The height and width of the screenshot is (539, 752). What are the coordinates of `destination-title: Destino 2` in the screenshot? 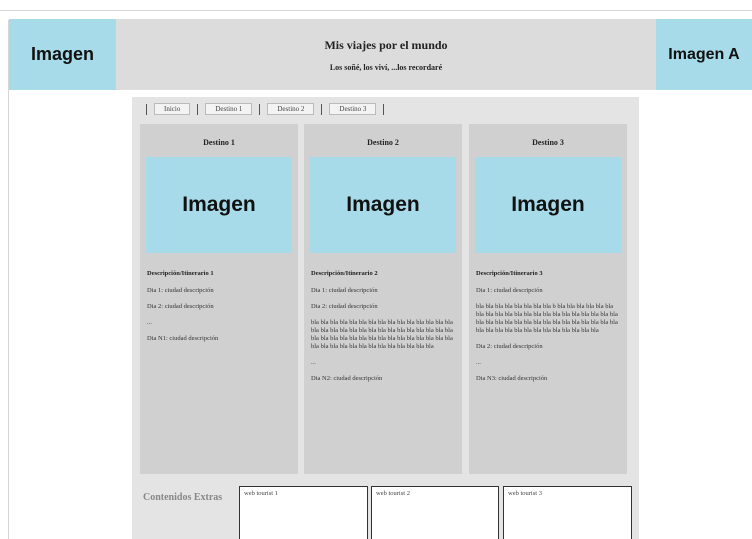 It's located at (383, 142).